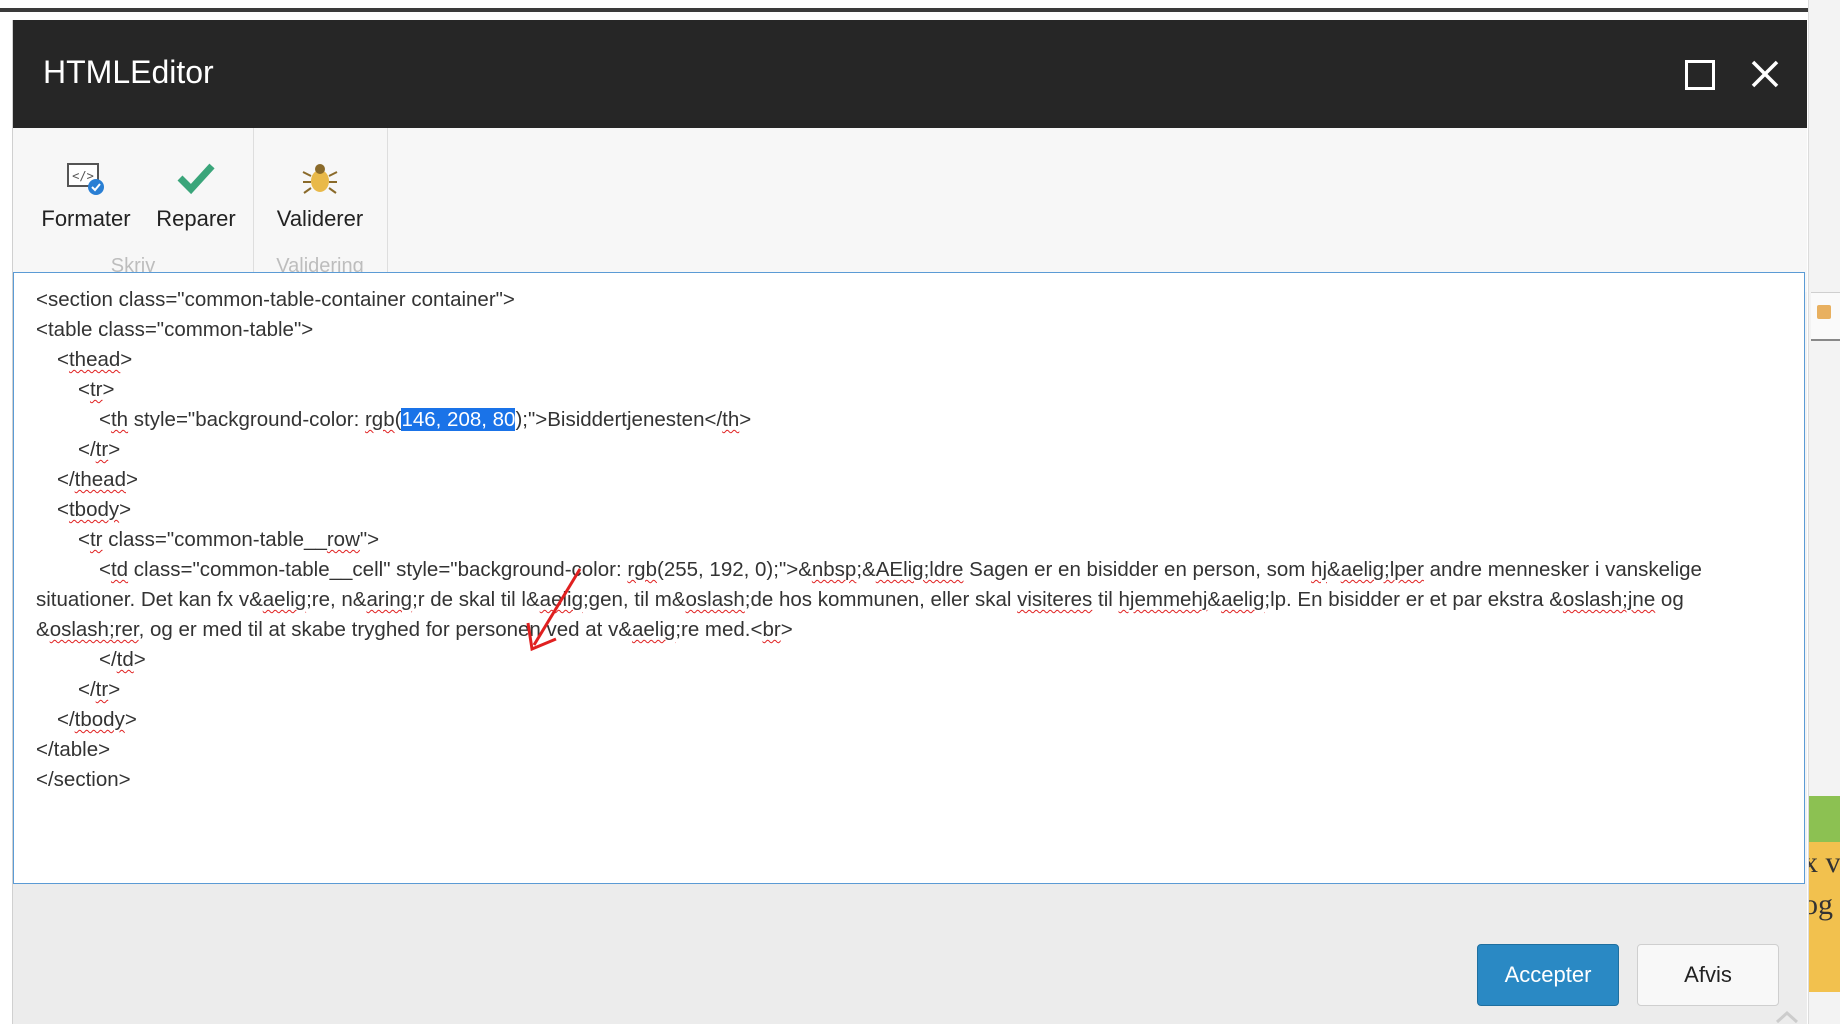 Image resolution: width=1840 pixels, height=1024 pixels. I want to click on background-partial-text: og, so click(1821, 904).